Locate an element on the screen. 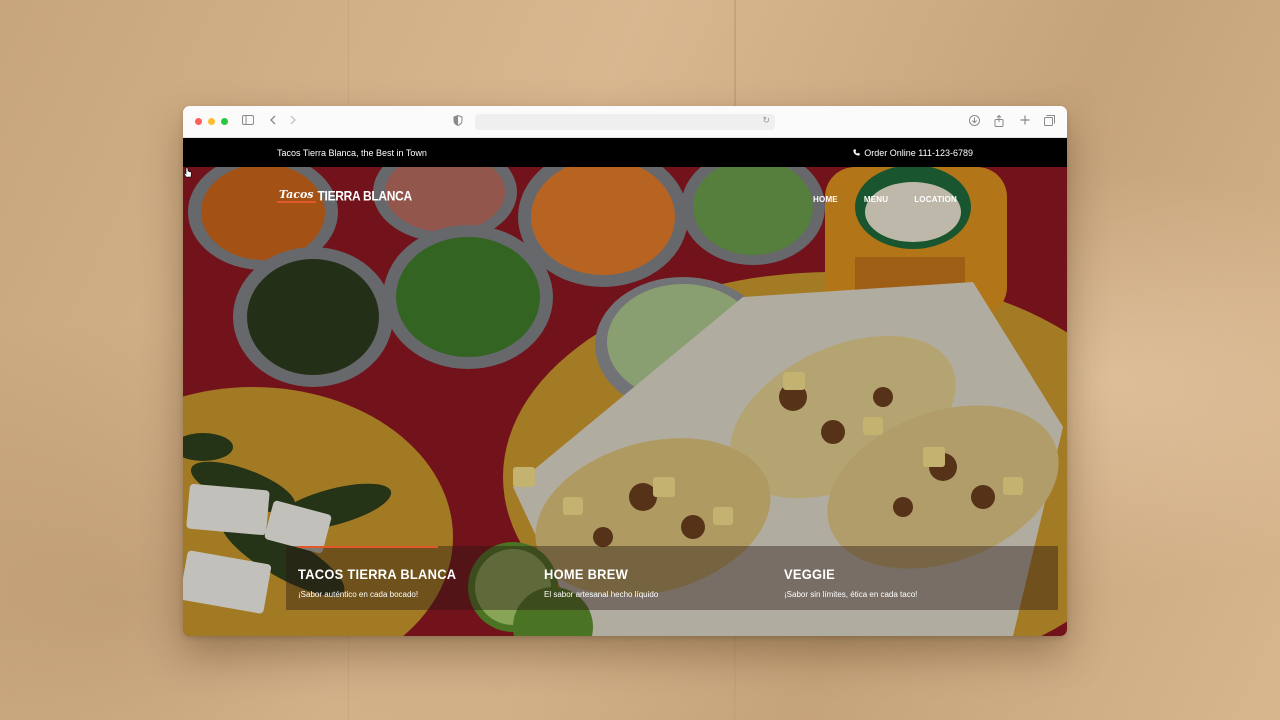  tagline: Tacos Tierra Blanca, the Best in Town is located at coordinates (352, 152).